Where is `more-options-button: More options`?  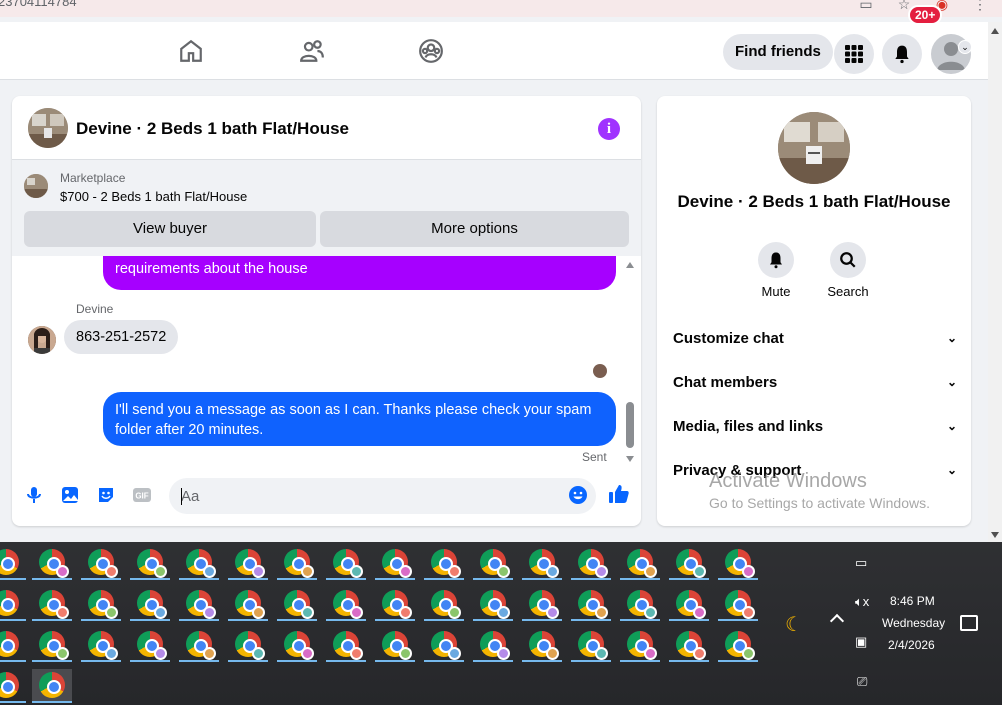 more-options-button: More options is located at coordinates (474, 229).